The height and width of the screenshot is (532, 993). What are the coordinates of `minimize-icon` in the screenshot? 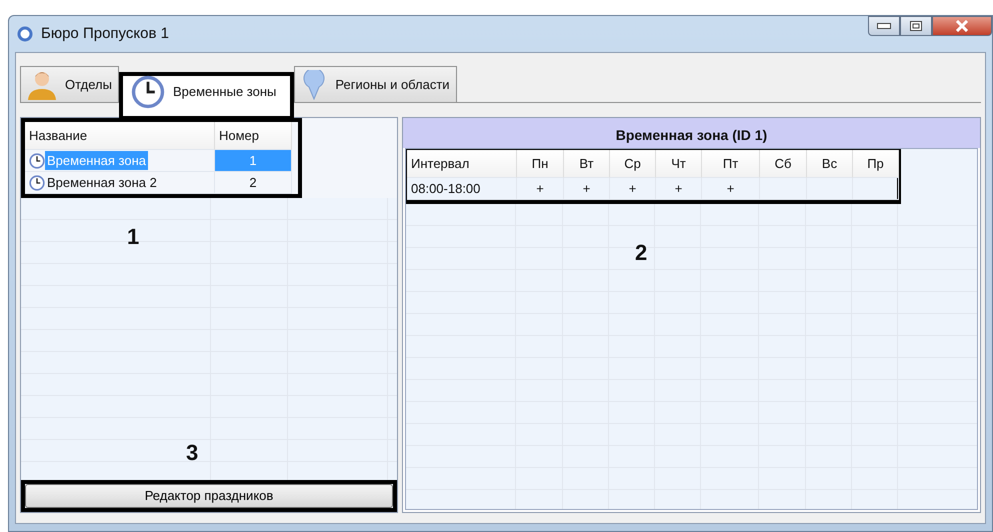 It's located at (884, 26).